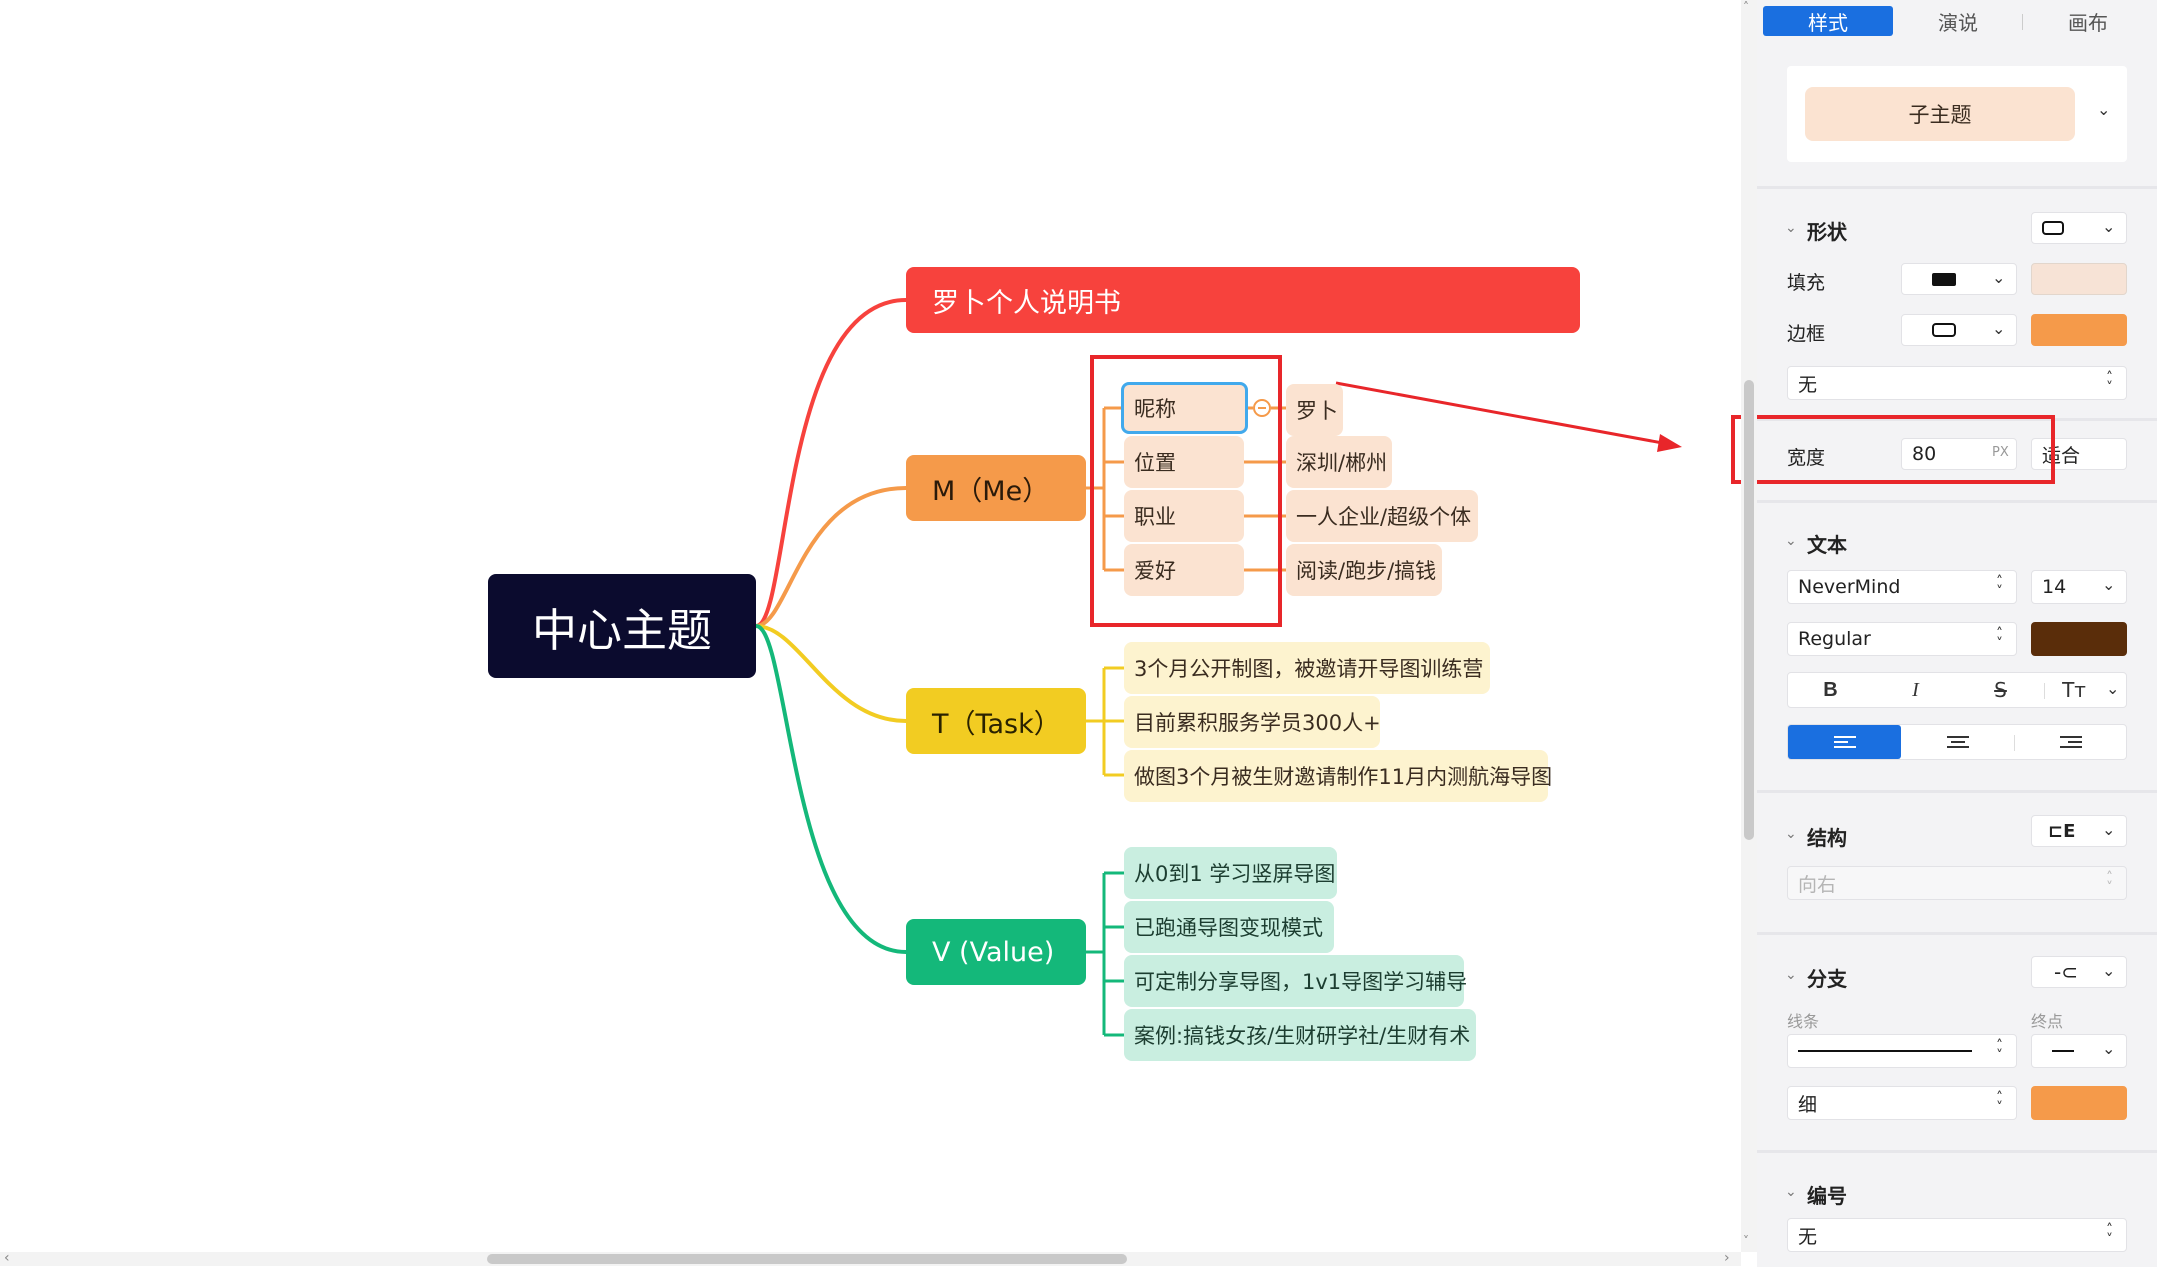 The width and height of the screenshot is (2157, 1267). Describe the element at coordinates (2062, 831) in the screenshot. I see `structure-right-icon: ⊏E` at that location.